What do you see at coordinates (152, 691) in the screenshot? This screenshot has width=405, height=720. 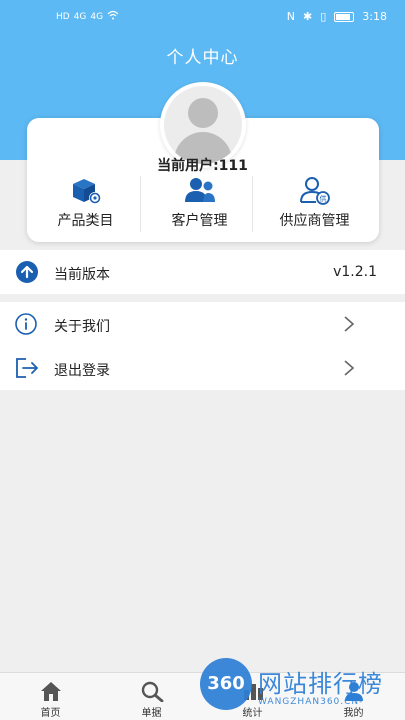 I see `search-icon` at bounding box center [152, 691].